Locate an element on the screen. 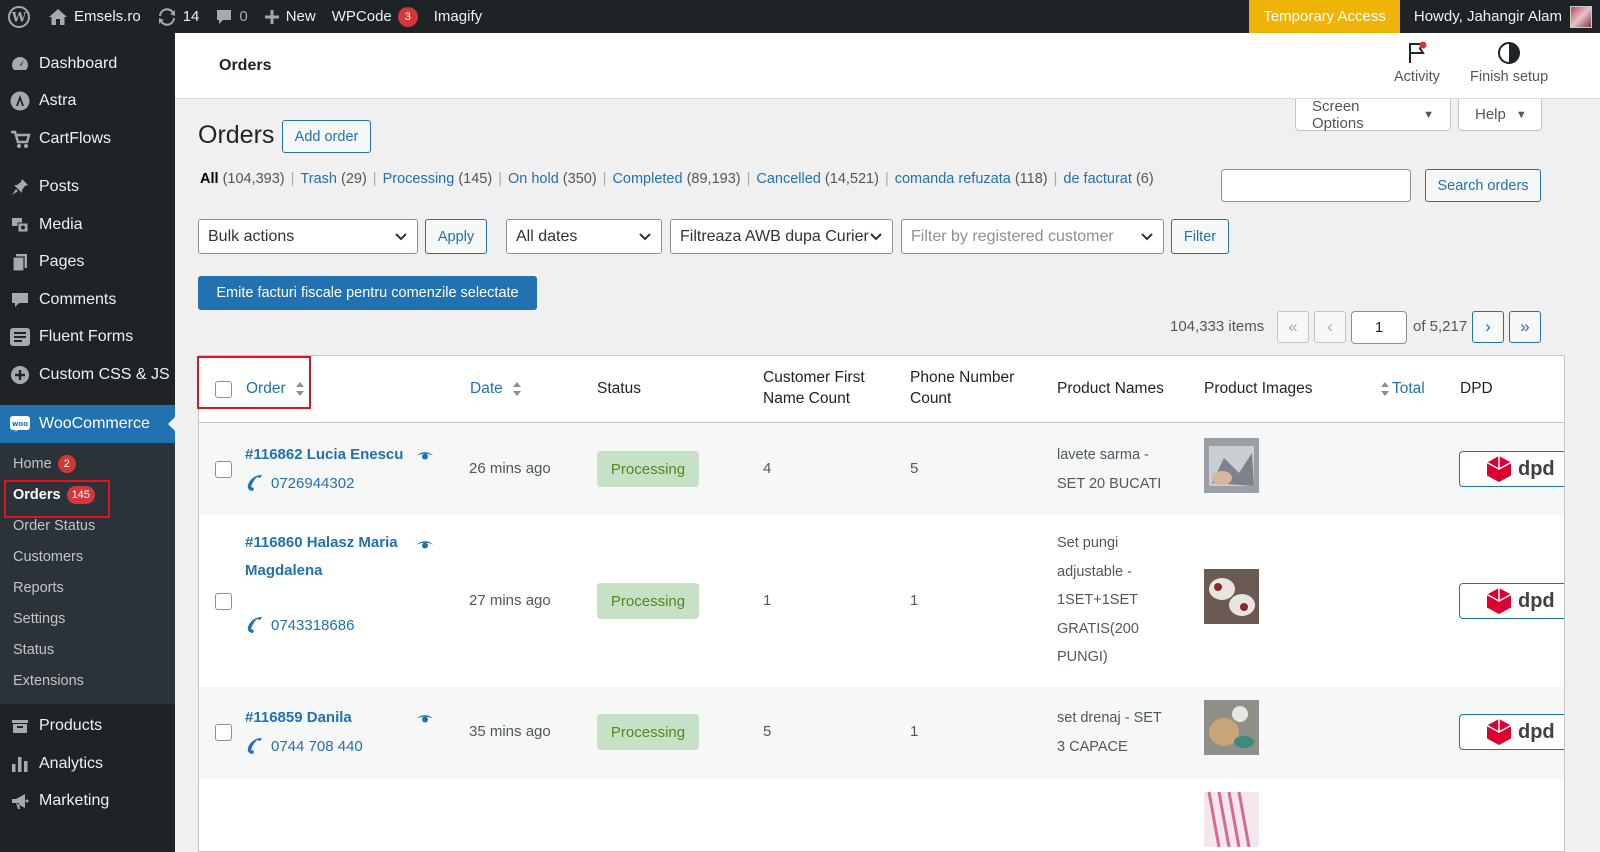 The height and width of the screenshot is (852, 1600). customer-filter-select: Filter by registered customer is located at coordinates (1032, 236).